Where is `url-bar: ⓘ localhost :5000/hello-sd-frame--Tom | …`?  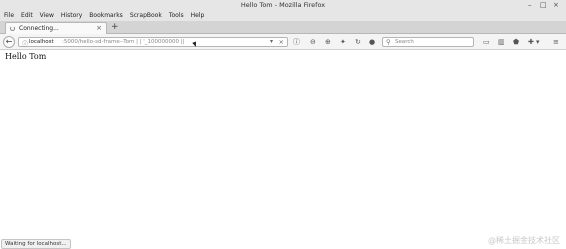 url-bar: ⓘ localhost :5000/hello-sd-frame--Tom | … is located at coordinates (153, 42).